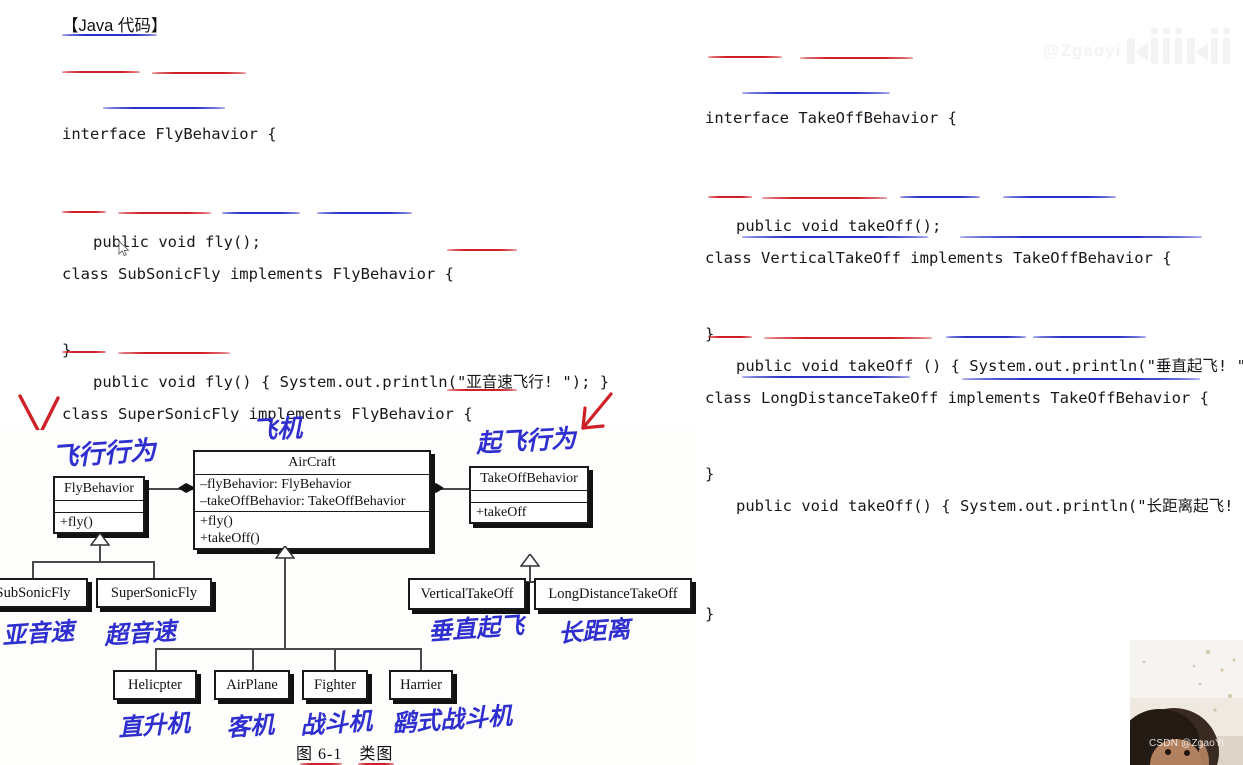 The width and height of the screenshot is (1243, 765). Describe the element at coordinates (529, 479) in the screenshot. I see `uml-class-name: TakeOffBehavior` at that location.